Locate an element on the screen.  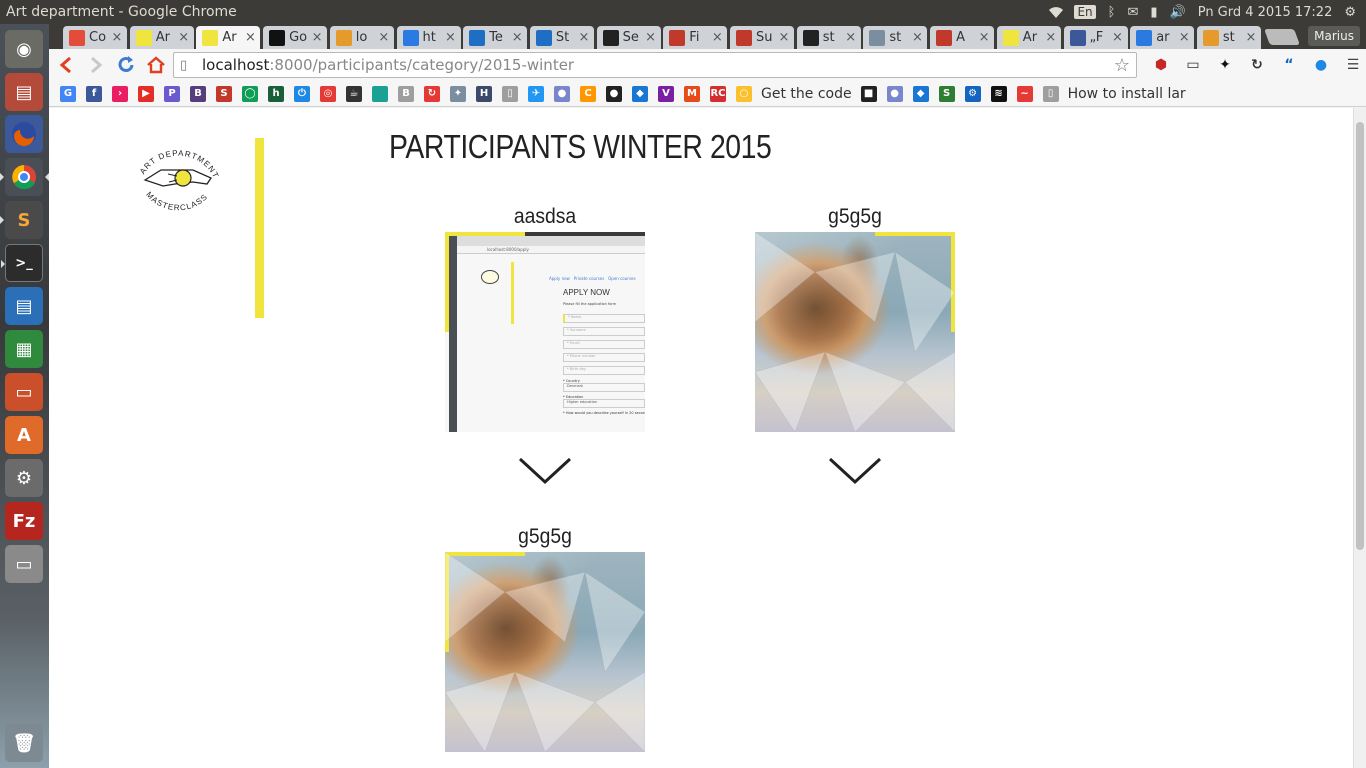
back-button is located at coordinates (66, 65).